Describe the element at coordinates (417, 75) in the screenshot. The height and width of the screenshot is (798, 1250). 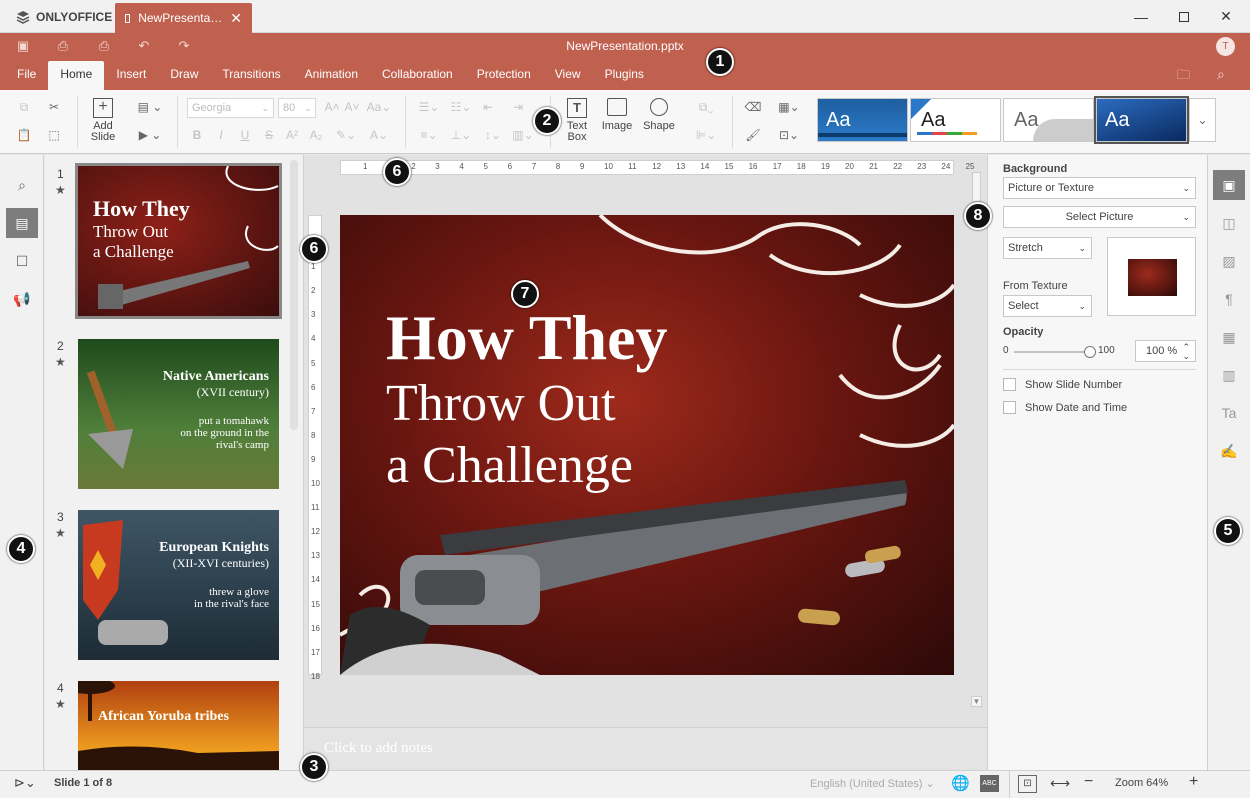
I see `tab-collaboration: Collaboration` at that location.